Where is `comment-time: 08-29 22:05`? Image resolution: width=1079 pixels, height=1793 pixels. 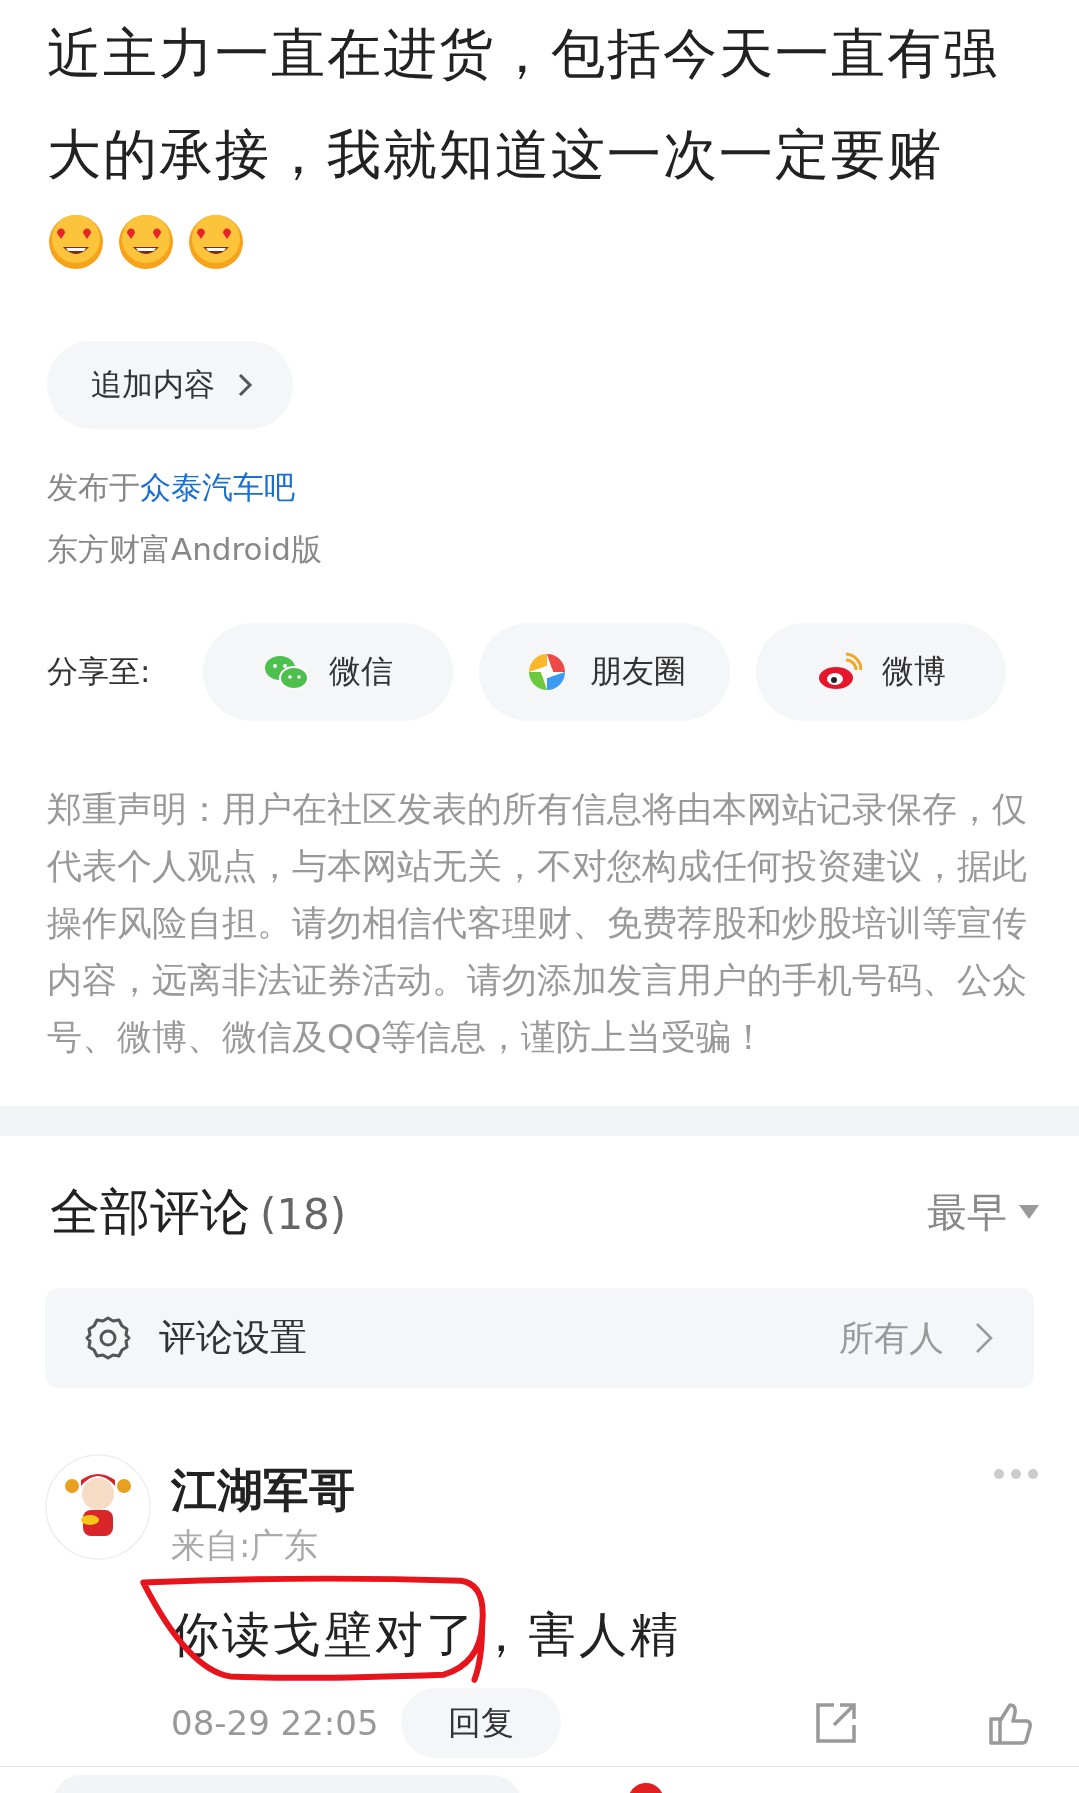 comment-time: 08-29 22:05 is located at coordinates (275, 1723).